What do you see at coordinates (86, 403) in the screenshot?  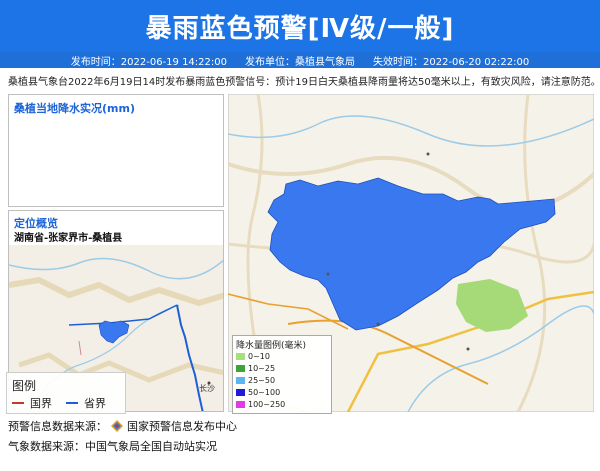 I see `legend-item-provincial-border: 省界` at bounding box center [86, 403].